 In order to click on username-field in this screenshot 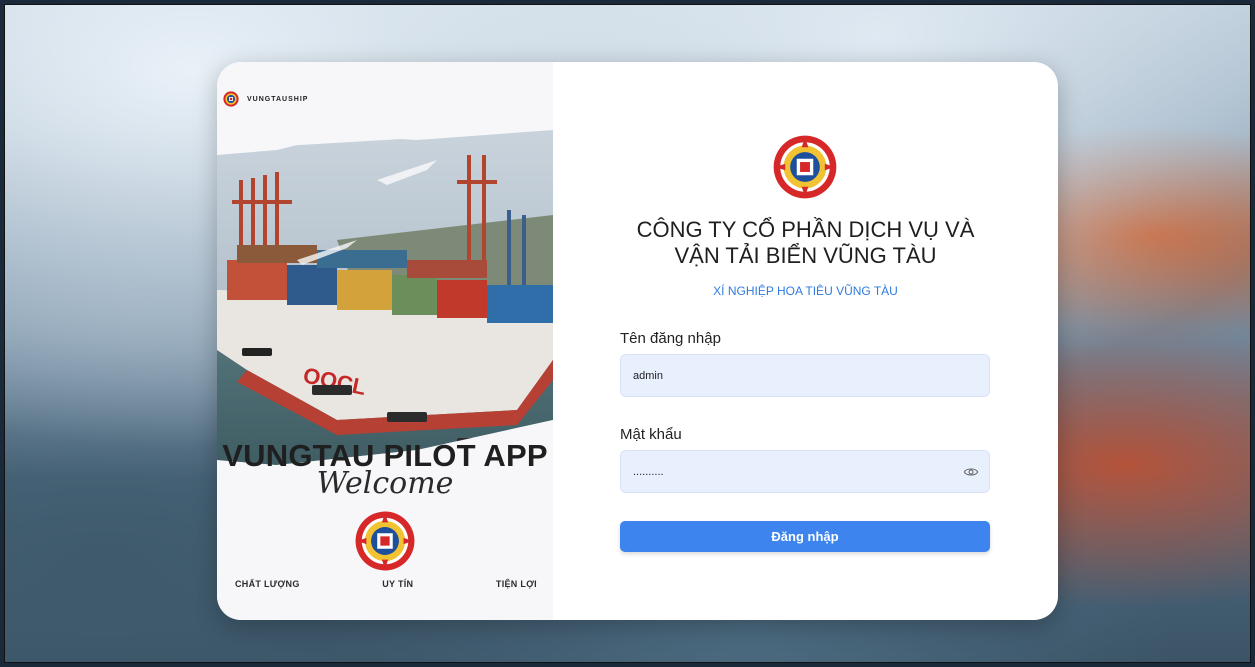, I will do `click(805, 375)`.